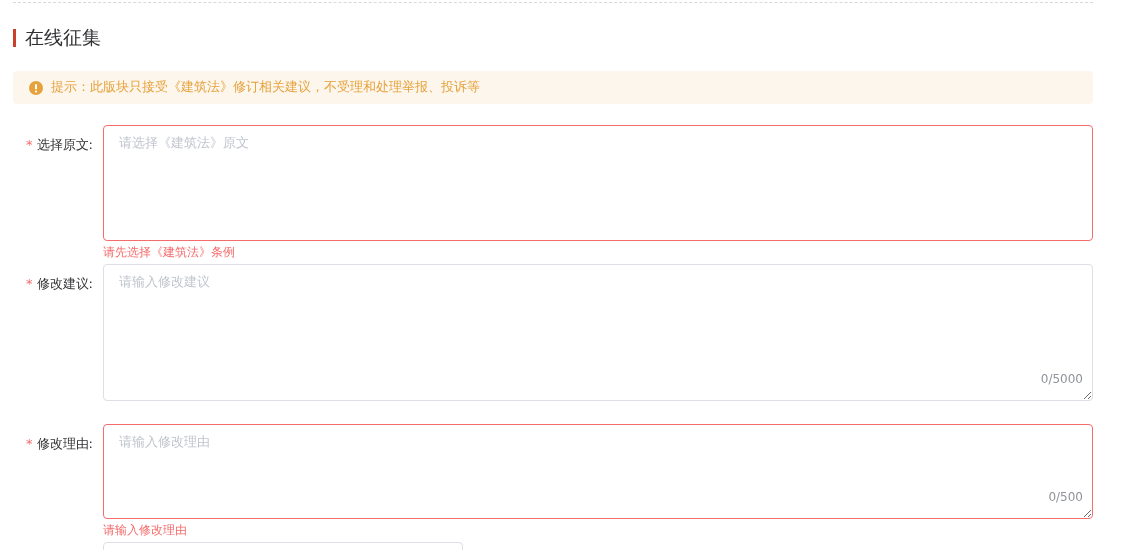  Describe the element at coordinates (63, 37) in the screenshot. I see `section-title: 在线征集` at that location.